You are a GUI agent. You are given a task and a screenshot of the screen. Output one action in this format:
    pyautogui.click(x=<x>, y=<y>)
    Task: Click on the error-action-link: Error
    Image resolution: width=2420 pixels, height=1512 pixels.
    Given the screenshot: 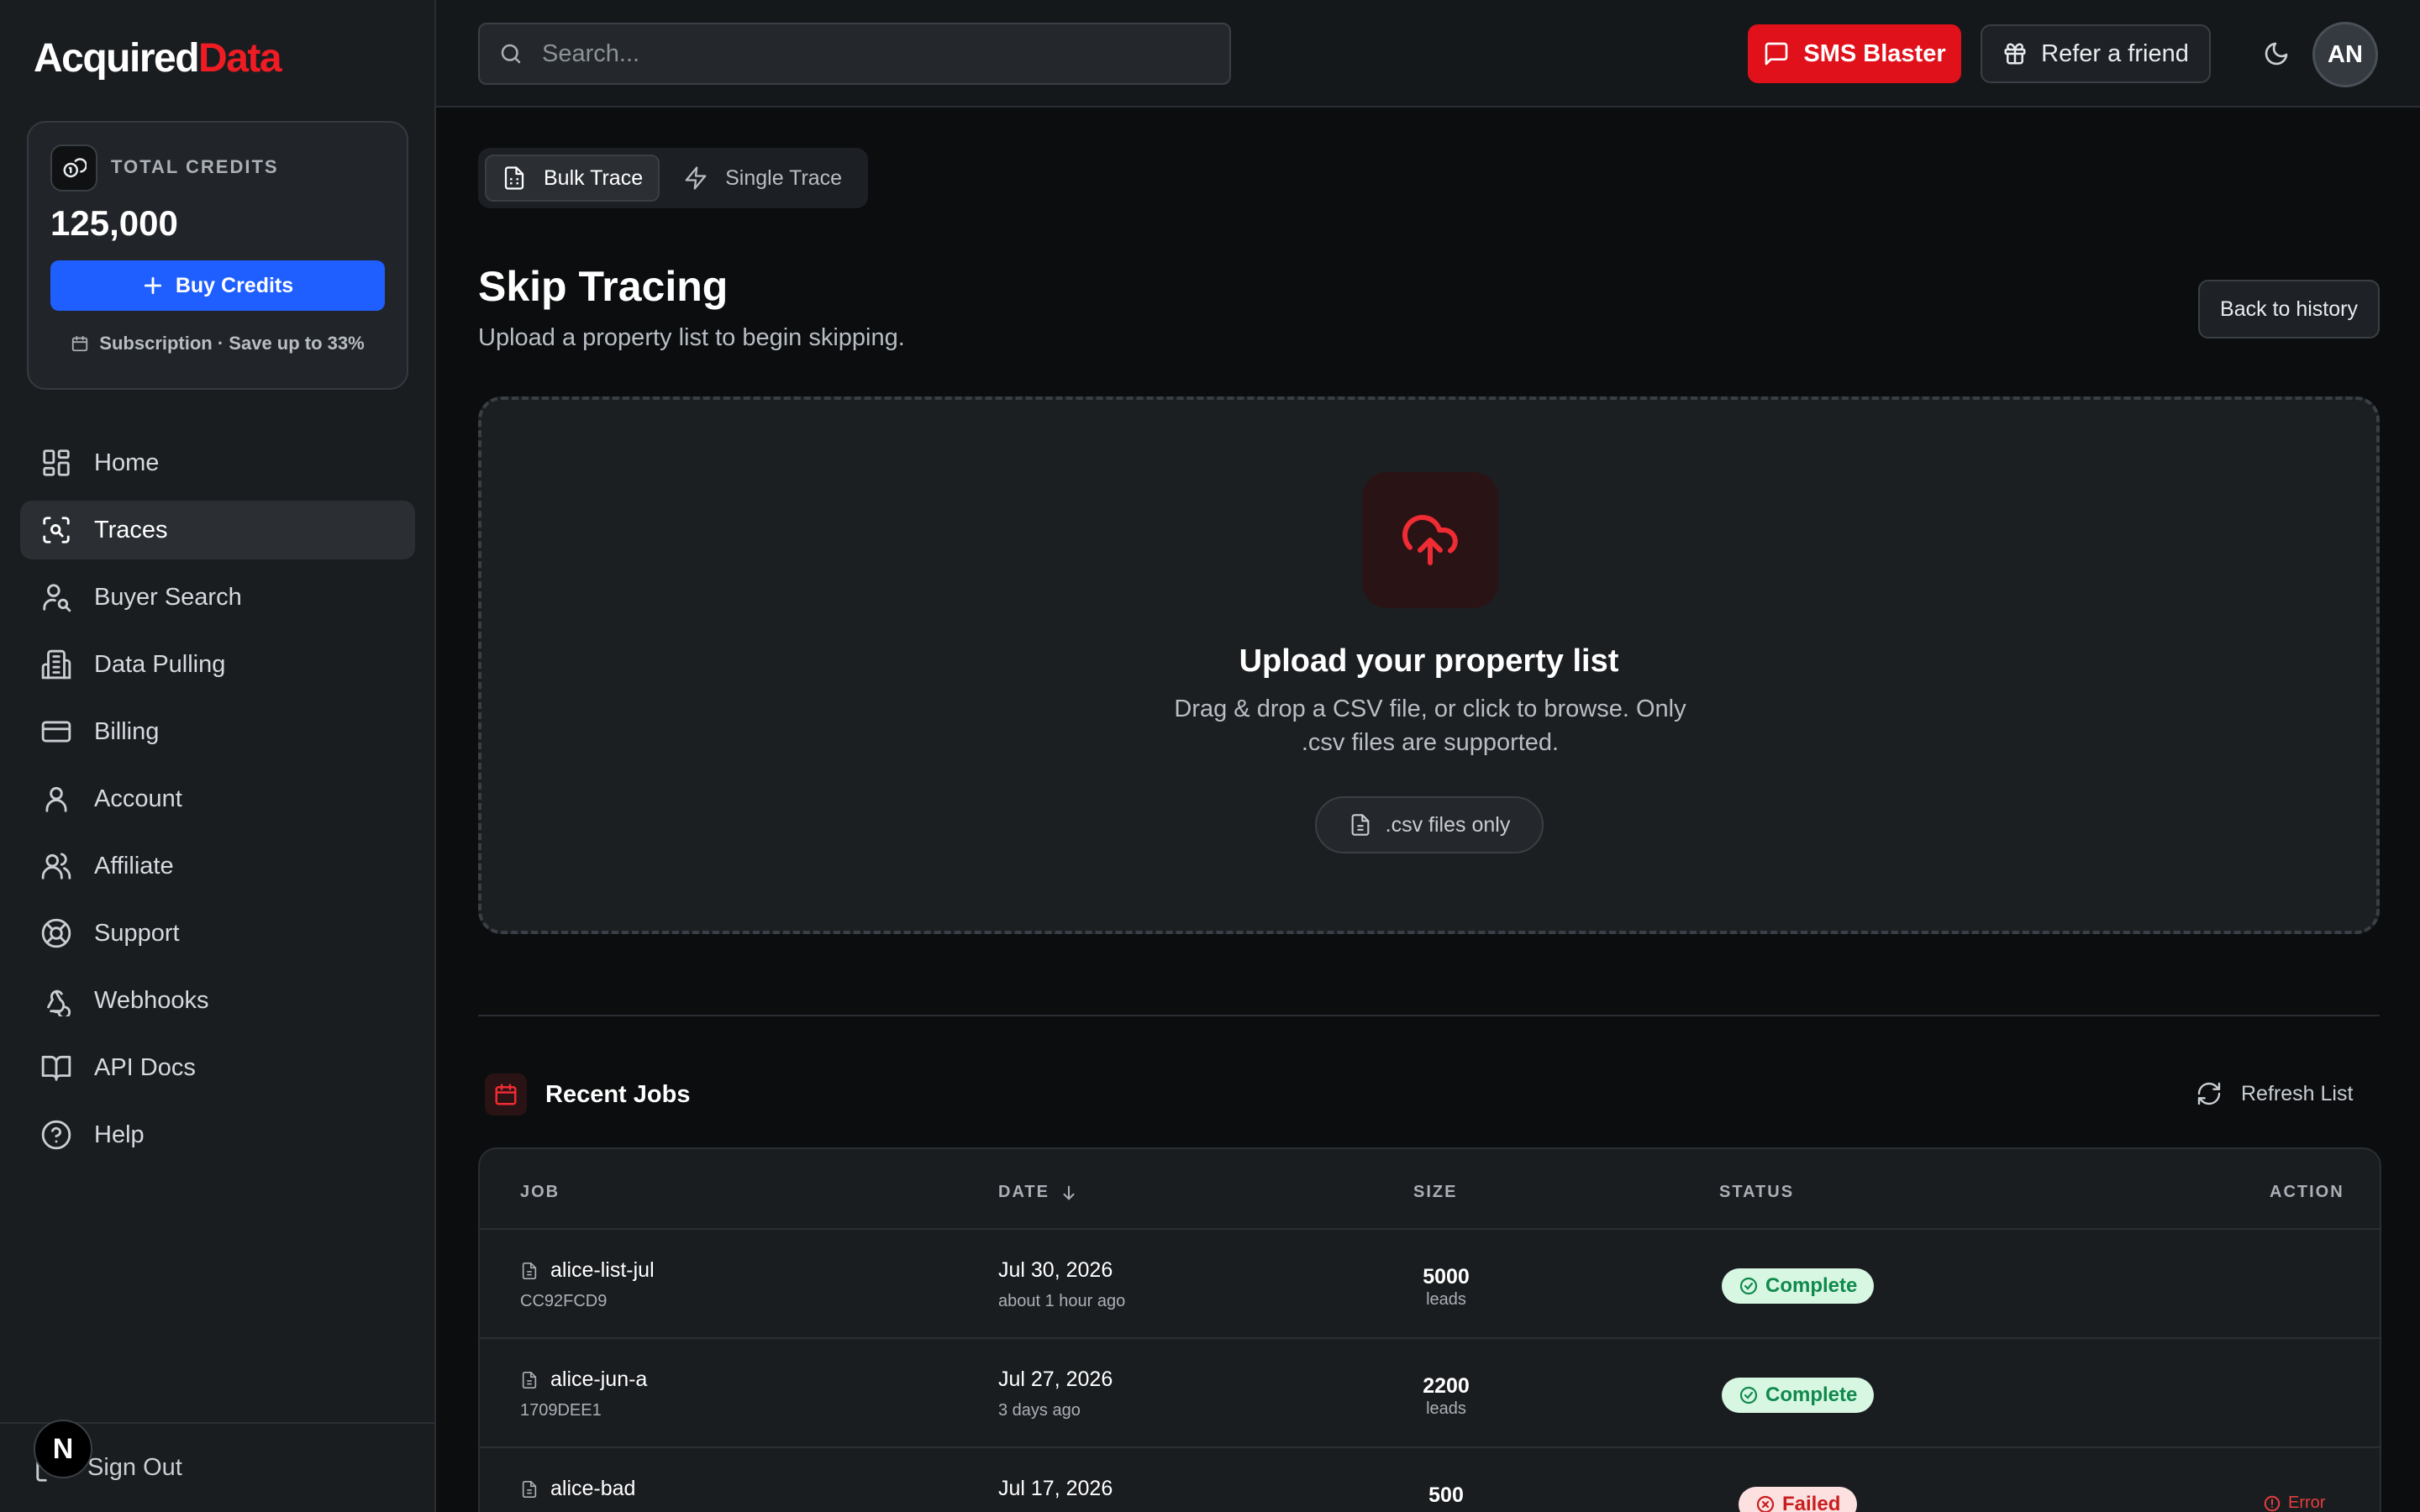 What is the action you would take?
    pyautogui.click(x=2294, y=1503)
    